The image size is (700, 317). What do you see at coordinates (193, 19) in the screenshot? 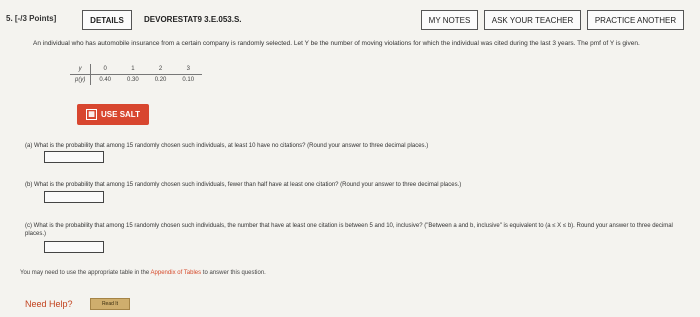
I see `question-id: DEVORESTAT9 3.E.053.S.` at bounding box center [193, 19].